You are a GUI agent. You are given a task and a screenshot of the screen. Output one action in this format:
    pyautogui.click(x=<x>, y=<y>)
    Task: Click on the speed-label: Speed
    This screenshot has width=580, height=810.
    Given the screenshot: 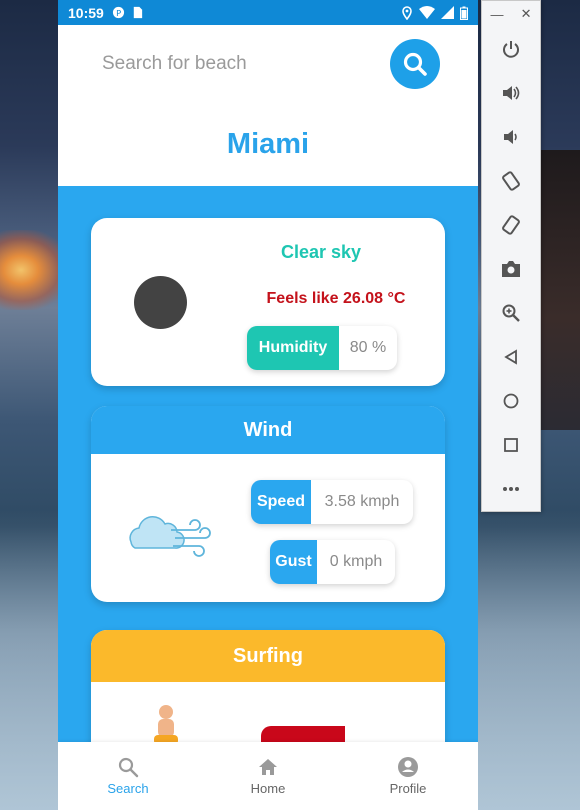 What is the action you would take?
    pyautogui.click(x=281, y=502)
    